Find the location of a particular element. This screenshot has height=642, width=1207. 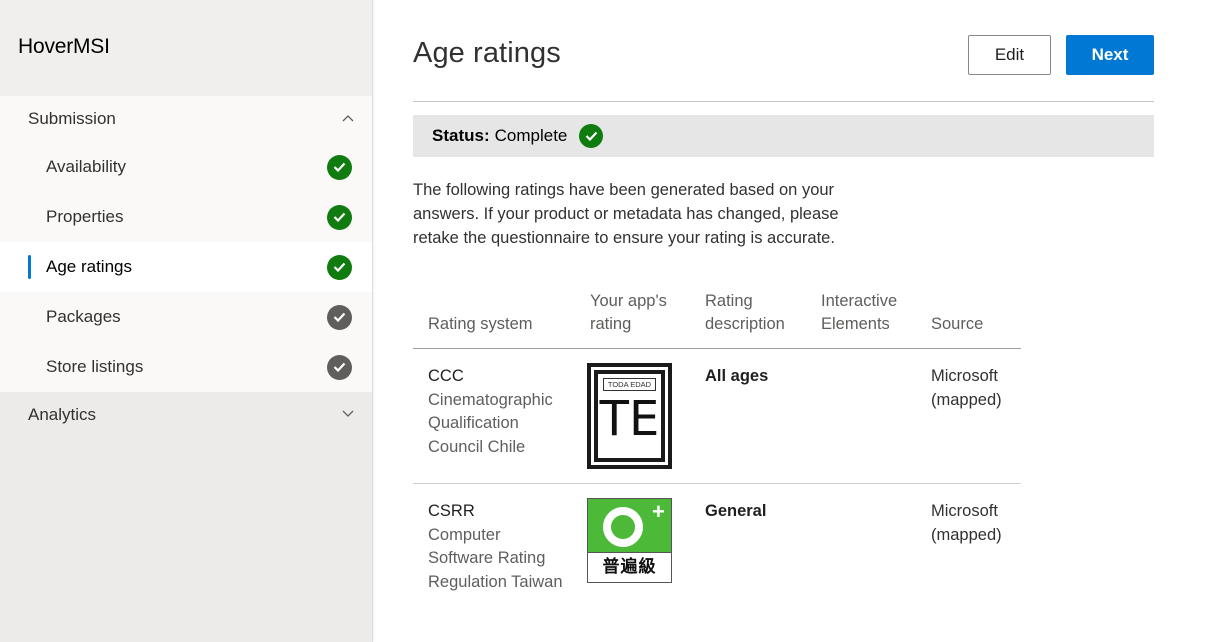

csrr-general-rating-logo: + 普遍級 is located at coordinates (629, 540).